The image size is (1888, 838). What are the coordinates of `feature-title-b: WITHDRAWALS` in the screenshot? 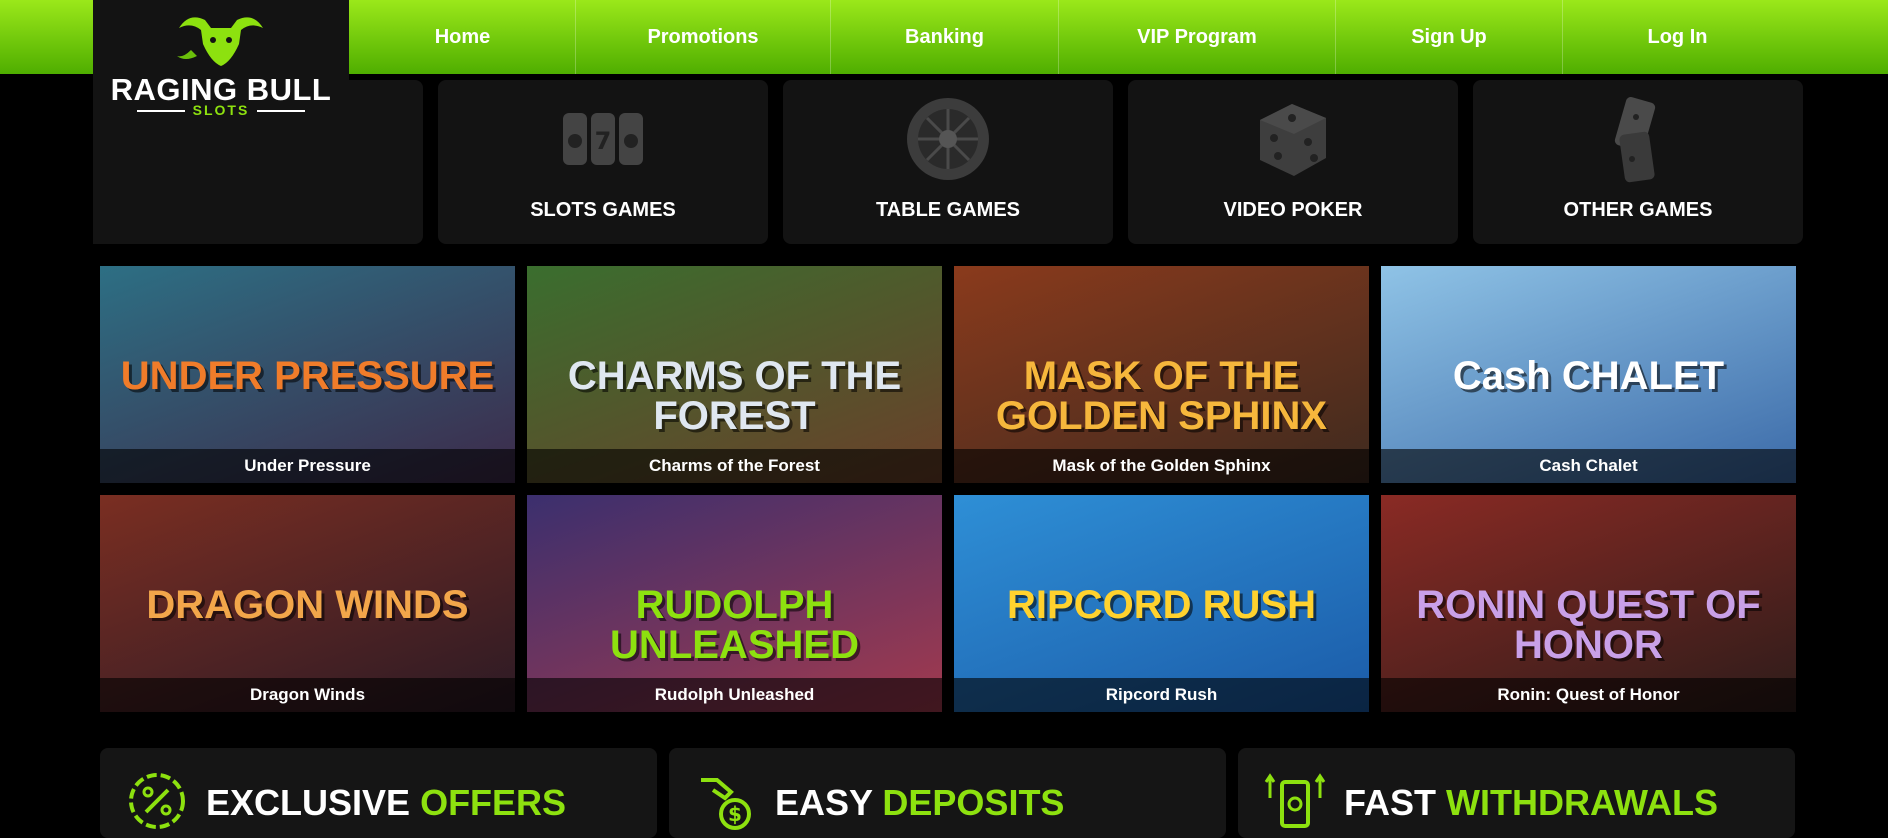 It's located at (1582, 802).